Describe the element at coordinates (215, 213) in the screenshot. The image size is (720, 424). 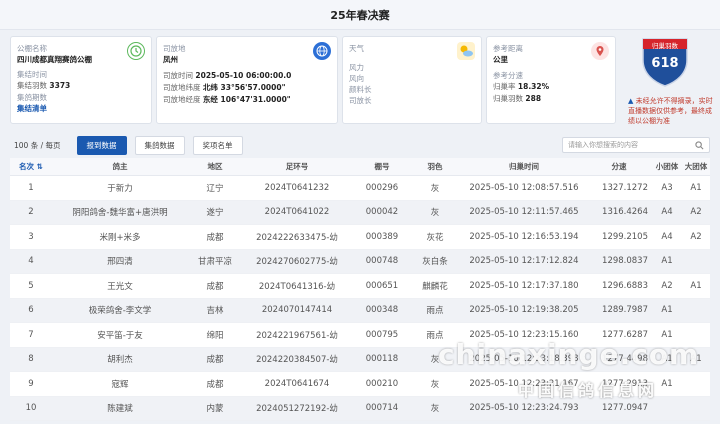
I see `cell-area: 遂宁` at that location.